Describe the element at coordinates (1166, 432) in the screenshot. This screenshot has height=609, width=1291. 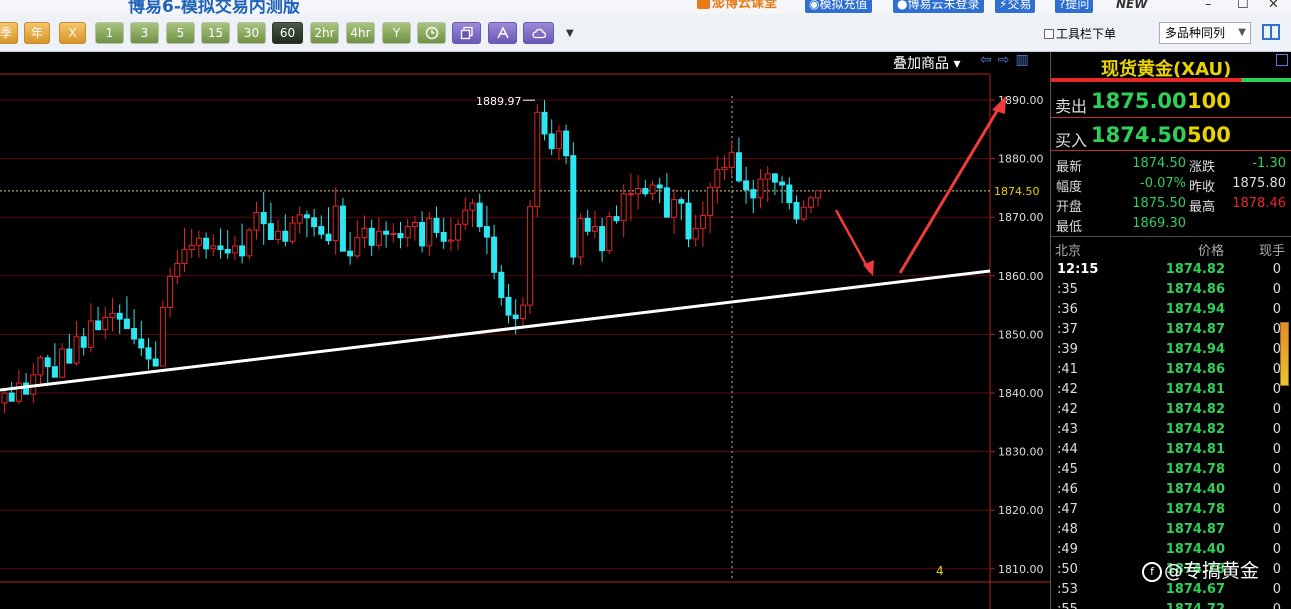
I see `tick-row: :43 1874.82 0` at that location.